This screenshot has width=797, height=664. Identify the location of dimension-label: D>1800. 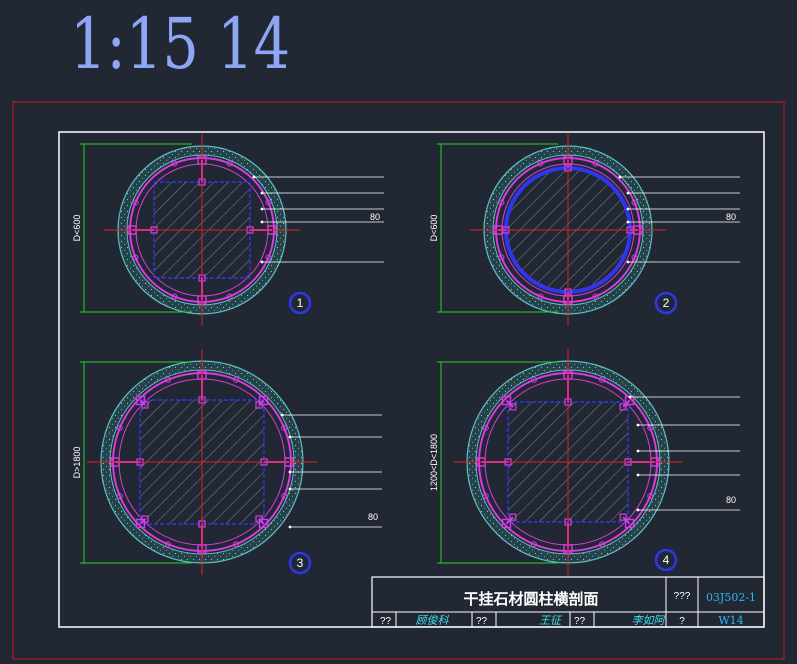
(77, 463).